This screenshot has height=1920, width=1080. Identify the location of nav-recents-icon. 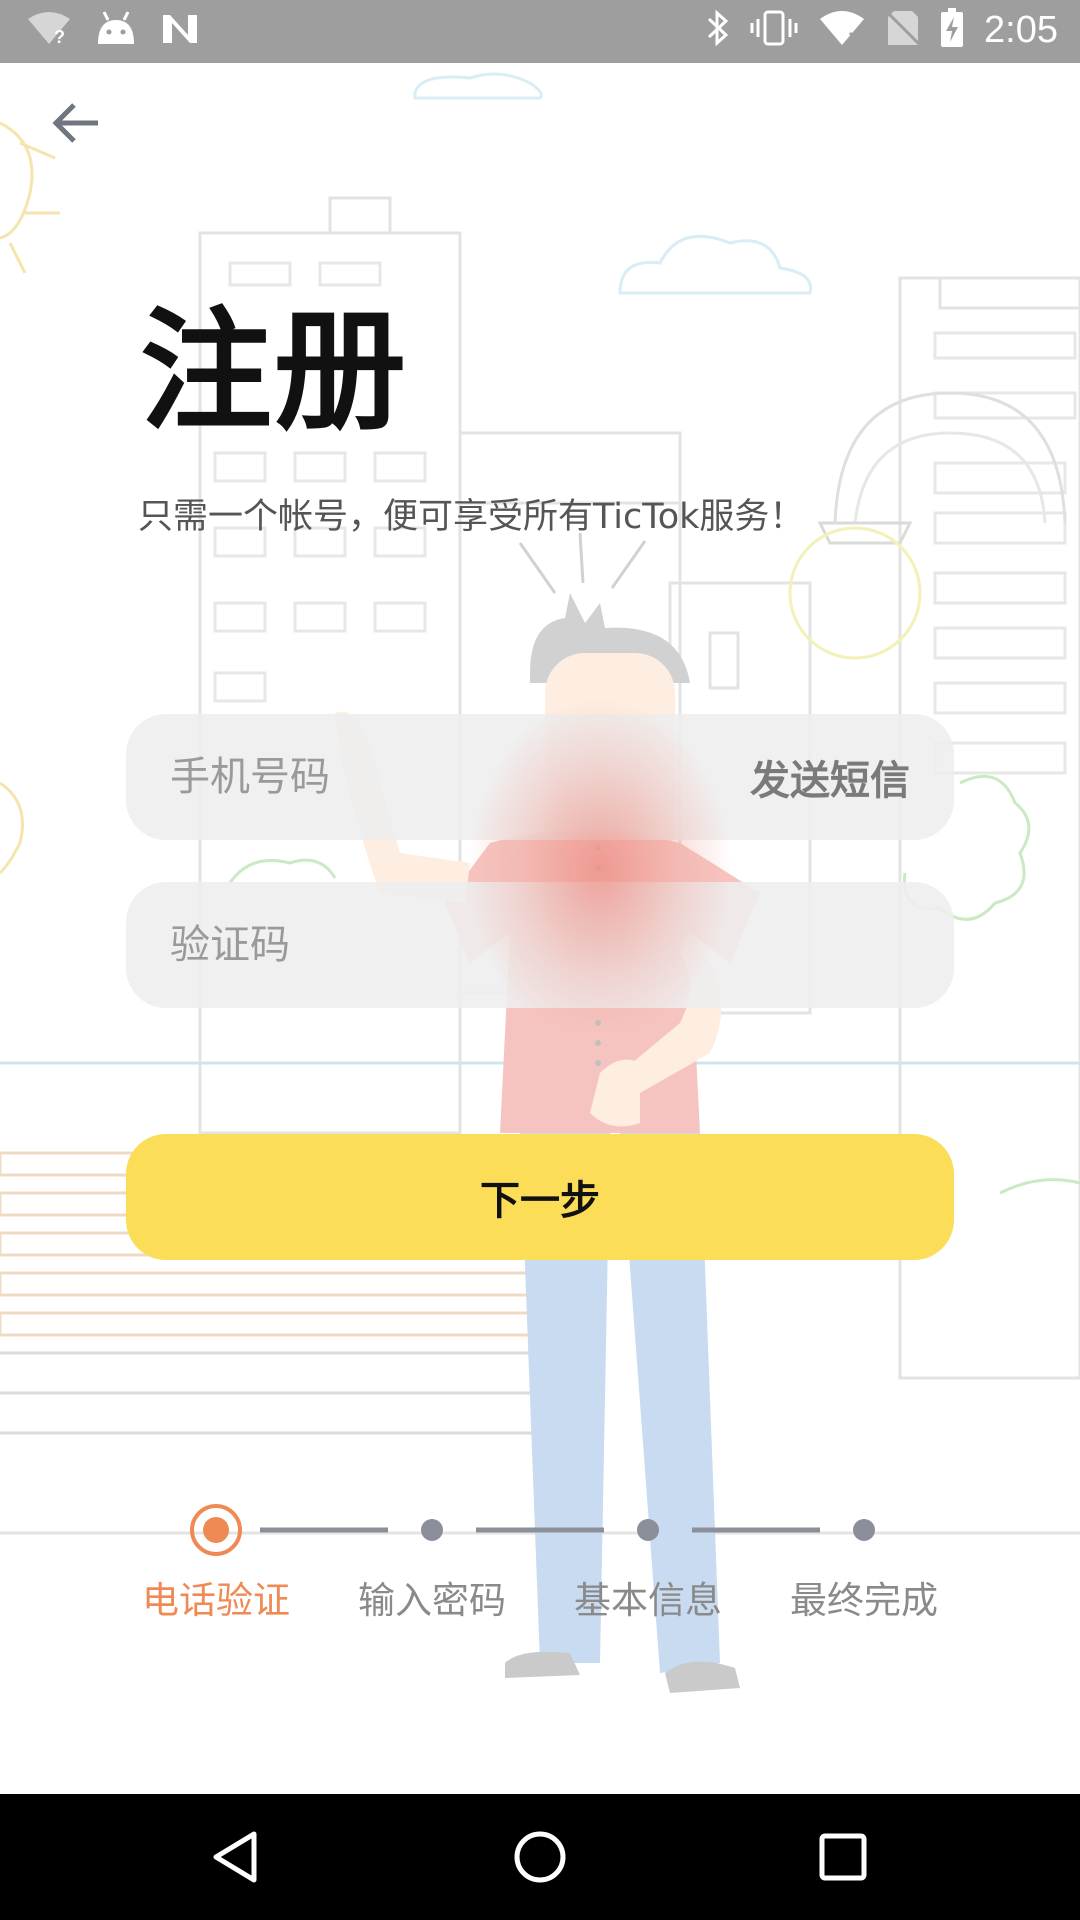
(843, 1859).